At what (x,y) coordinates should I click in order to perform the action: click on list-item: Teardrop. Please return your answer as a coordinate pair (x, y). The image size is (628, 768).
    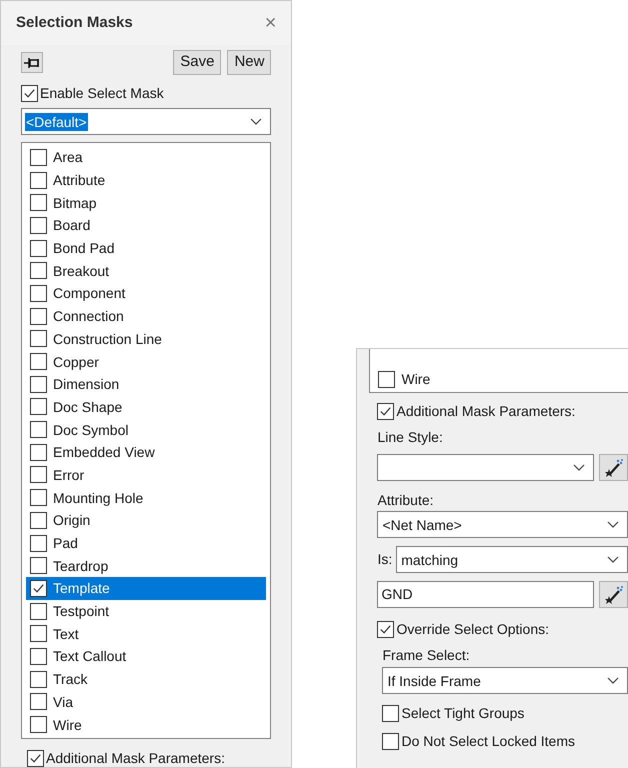
    Looking at the image, I should click on (146, 566).